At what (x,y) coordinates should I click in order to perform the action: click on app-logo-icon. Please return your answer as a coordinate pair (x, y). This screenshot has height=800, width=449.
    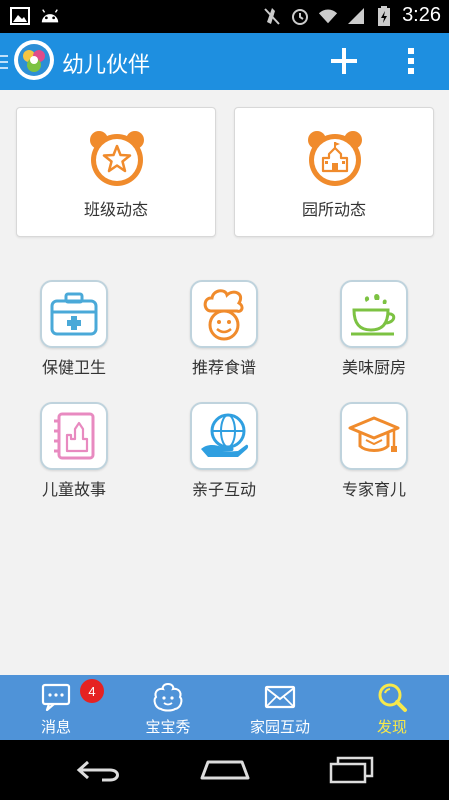
    Looking at the image, I should click on (34, 60).